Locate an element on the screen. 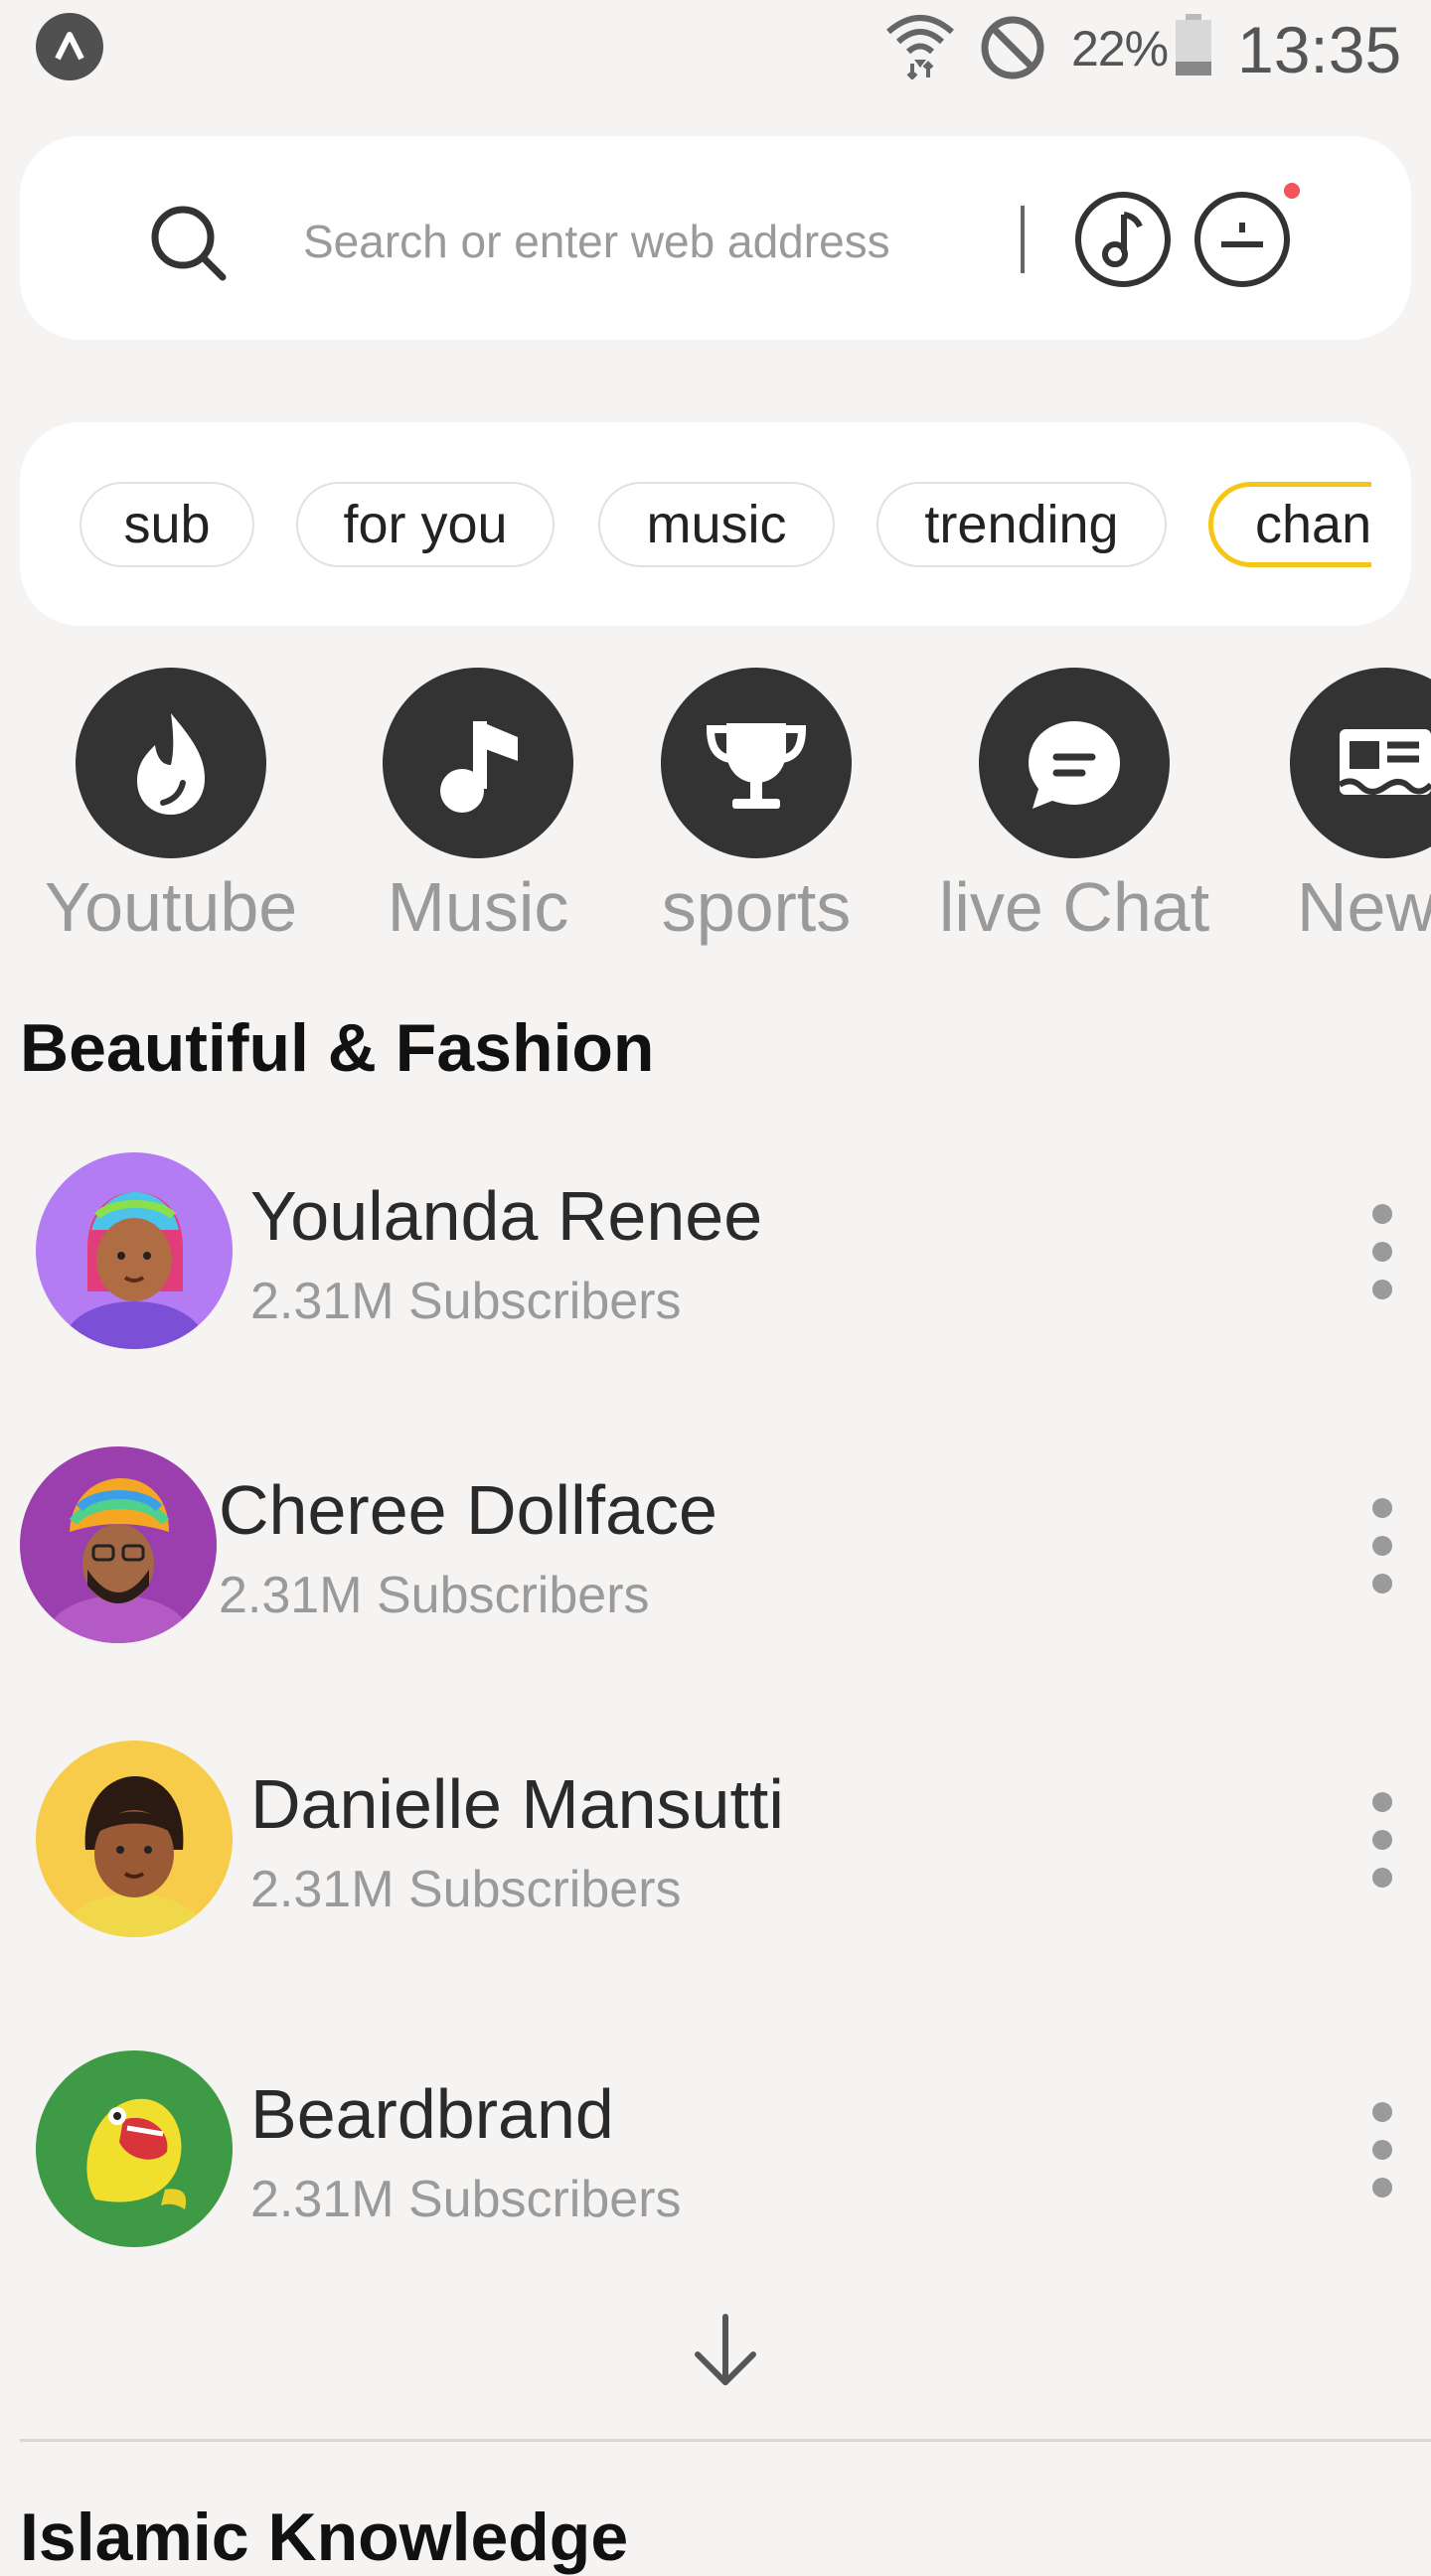  category-sports is located at coordinates (756, 763).